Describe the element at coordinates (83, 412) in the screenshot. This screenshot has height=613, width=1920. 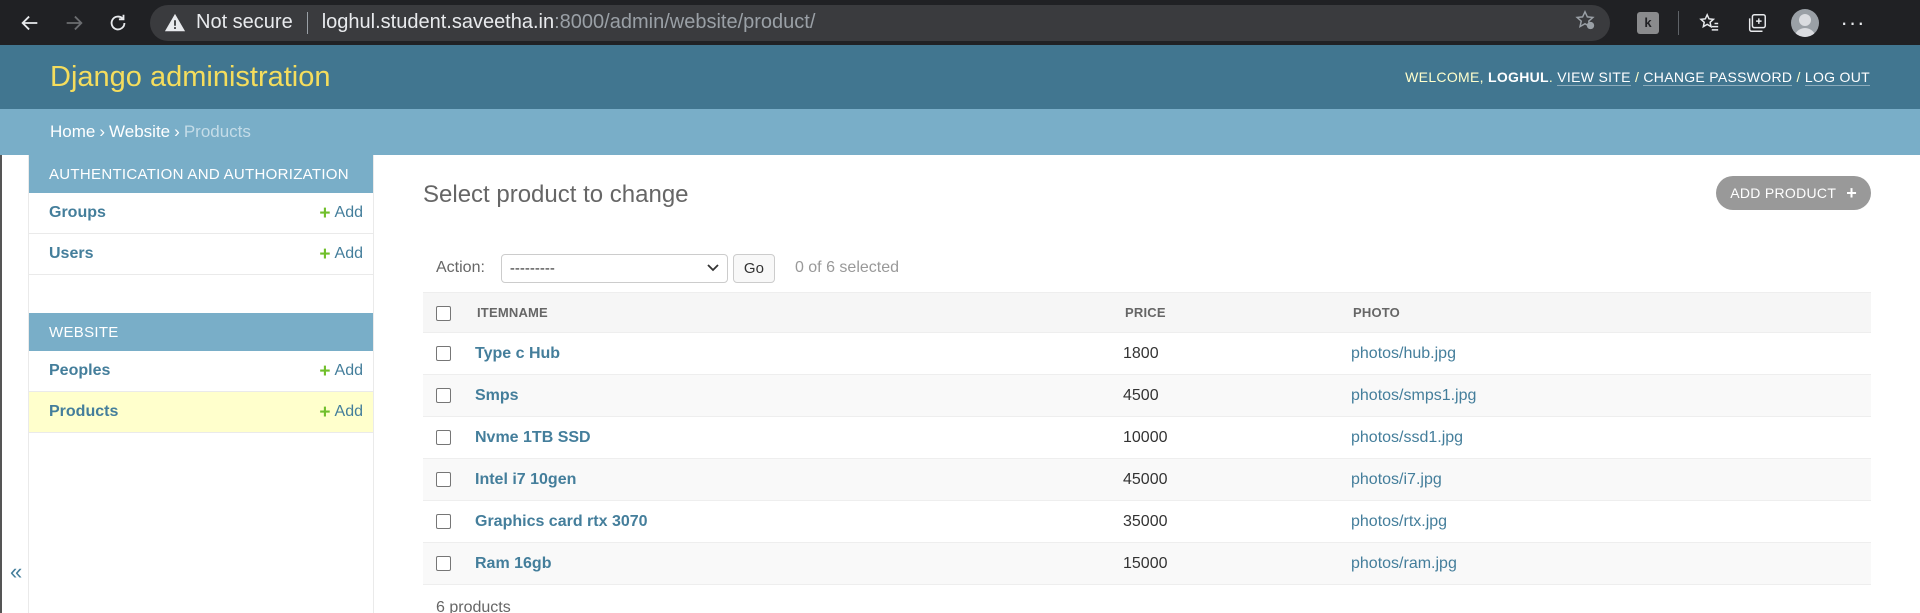
I see `sidebar-item-label: Products` at that location.